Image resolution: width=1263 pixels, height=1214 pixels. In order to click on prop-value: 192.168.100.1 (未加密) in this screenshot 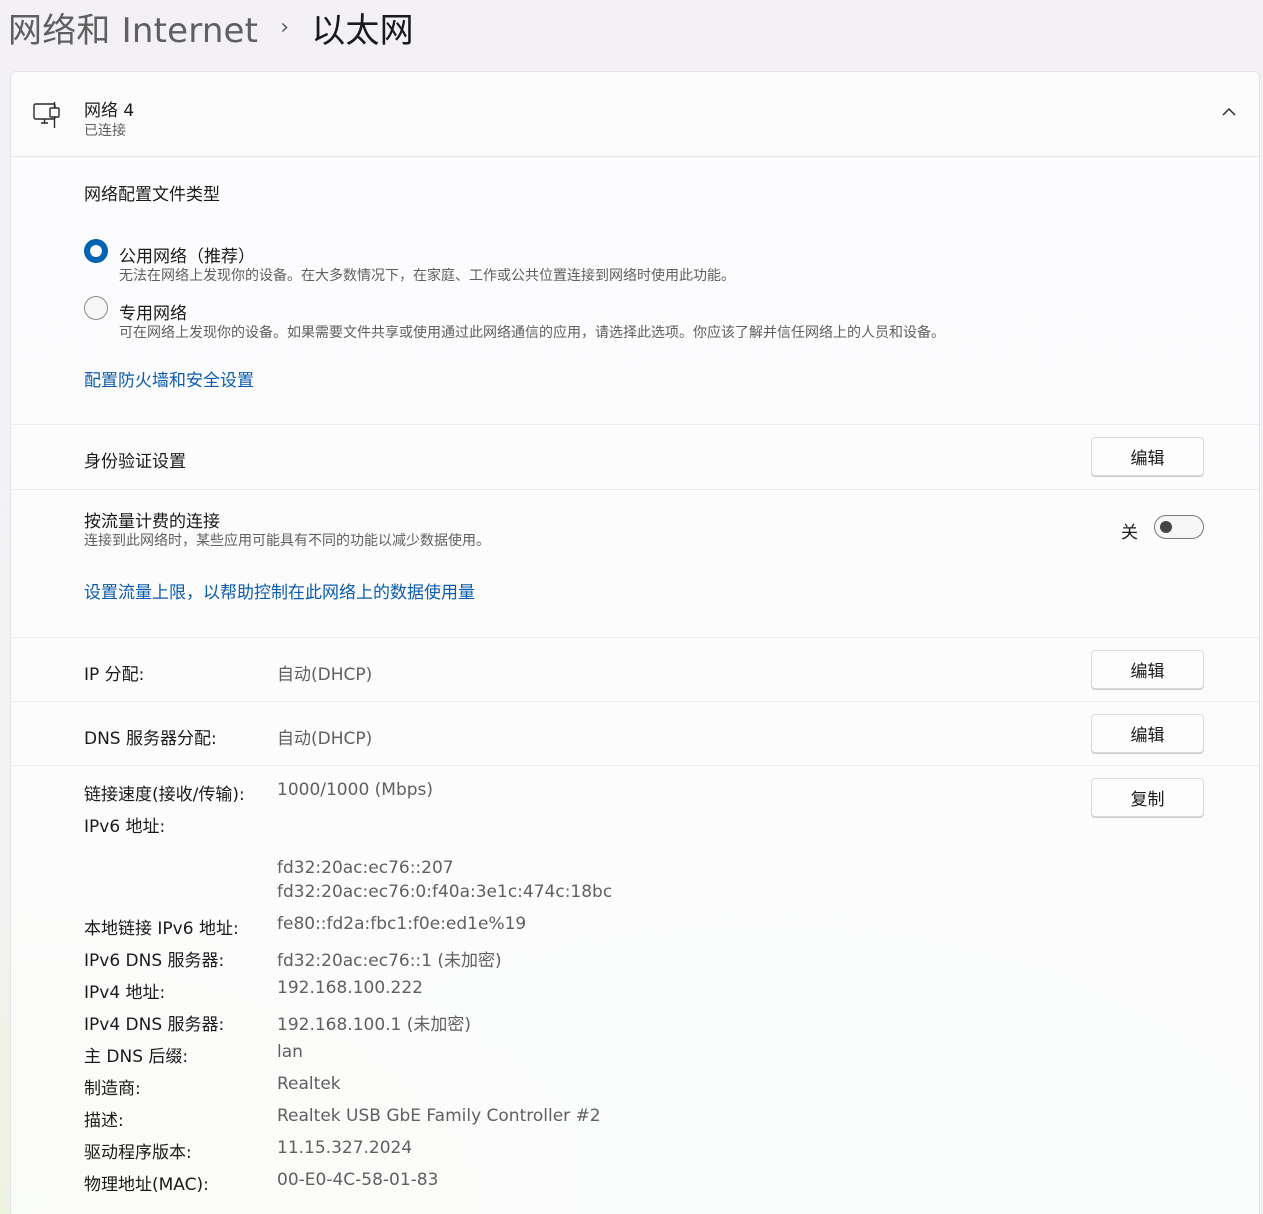, I will do `click(374, 1025)`.